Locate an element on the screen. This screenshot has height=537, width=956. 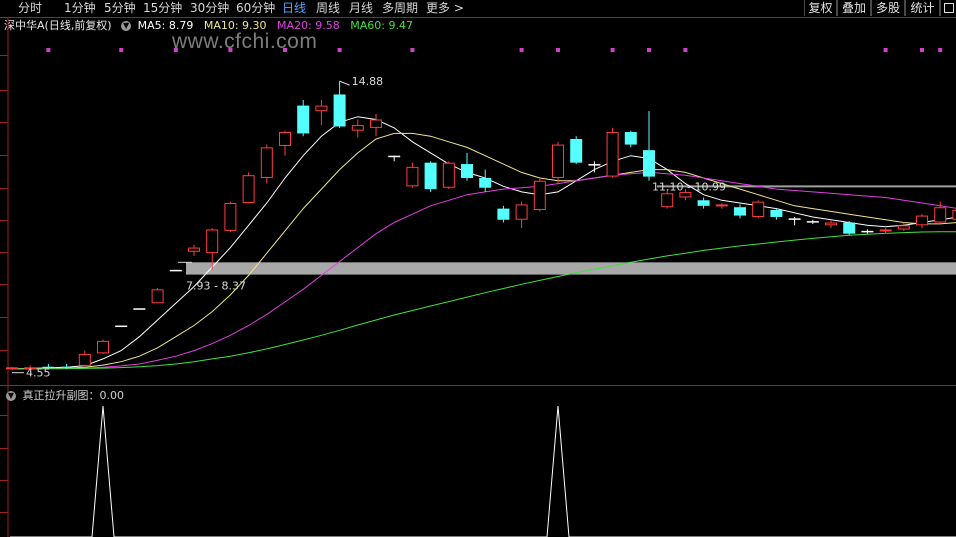
range-label-1: 7.93 - 8.37 is located at coordinates (216, 285).